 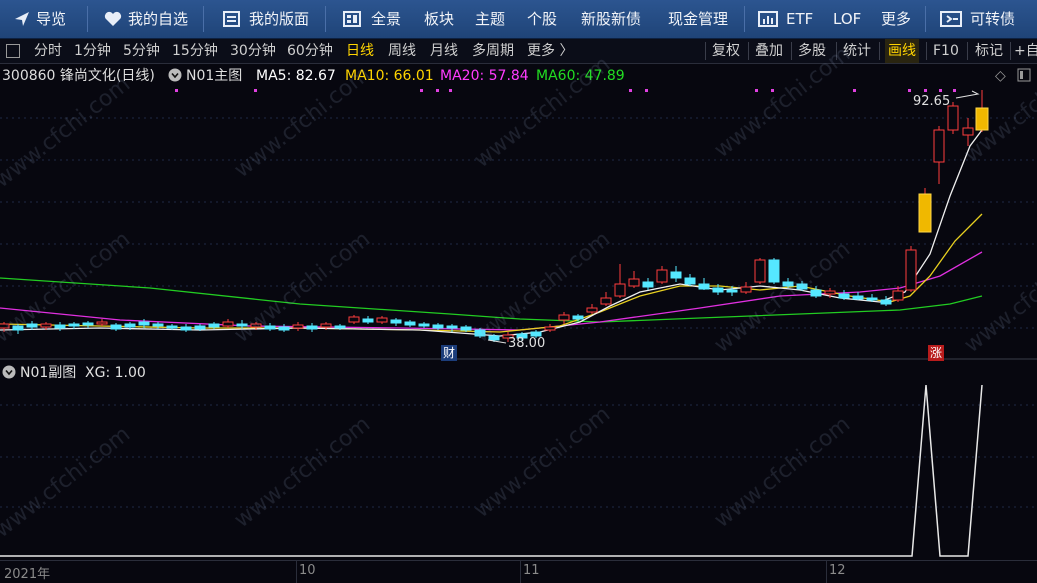 I want to click on nav-label: 更多, so click(x=896, y=19).